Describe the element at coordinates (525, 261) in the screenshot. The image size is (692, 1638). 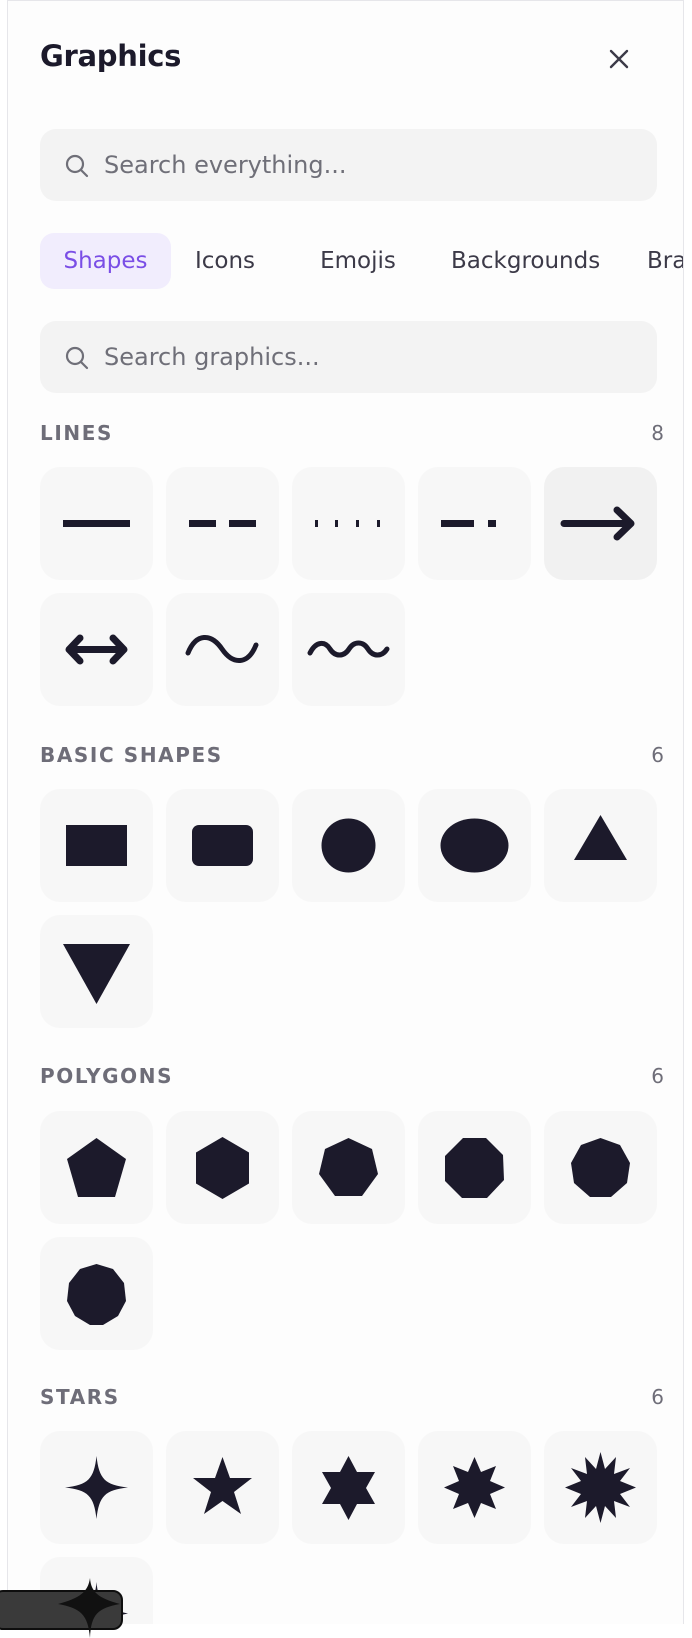
I see `tab-backgrounds: Backgrounds` at that location.